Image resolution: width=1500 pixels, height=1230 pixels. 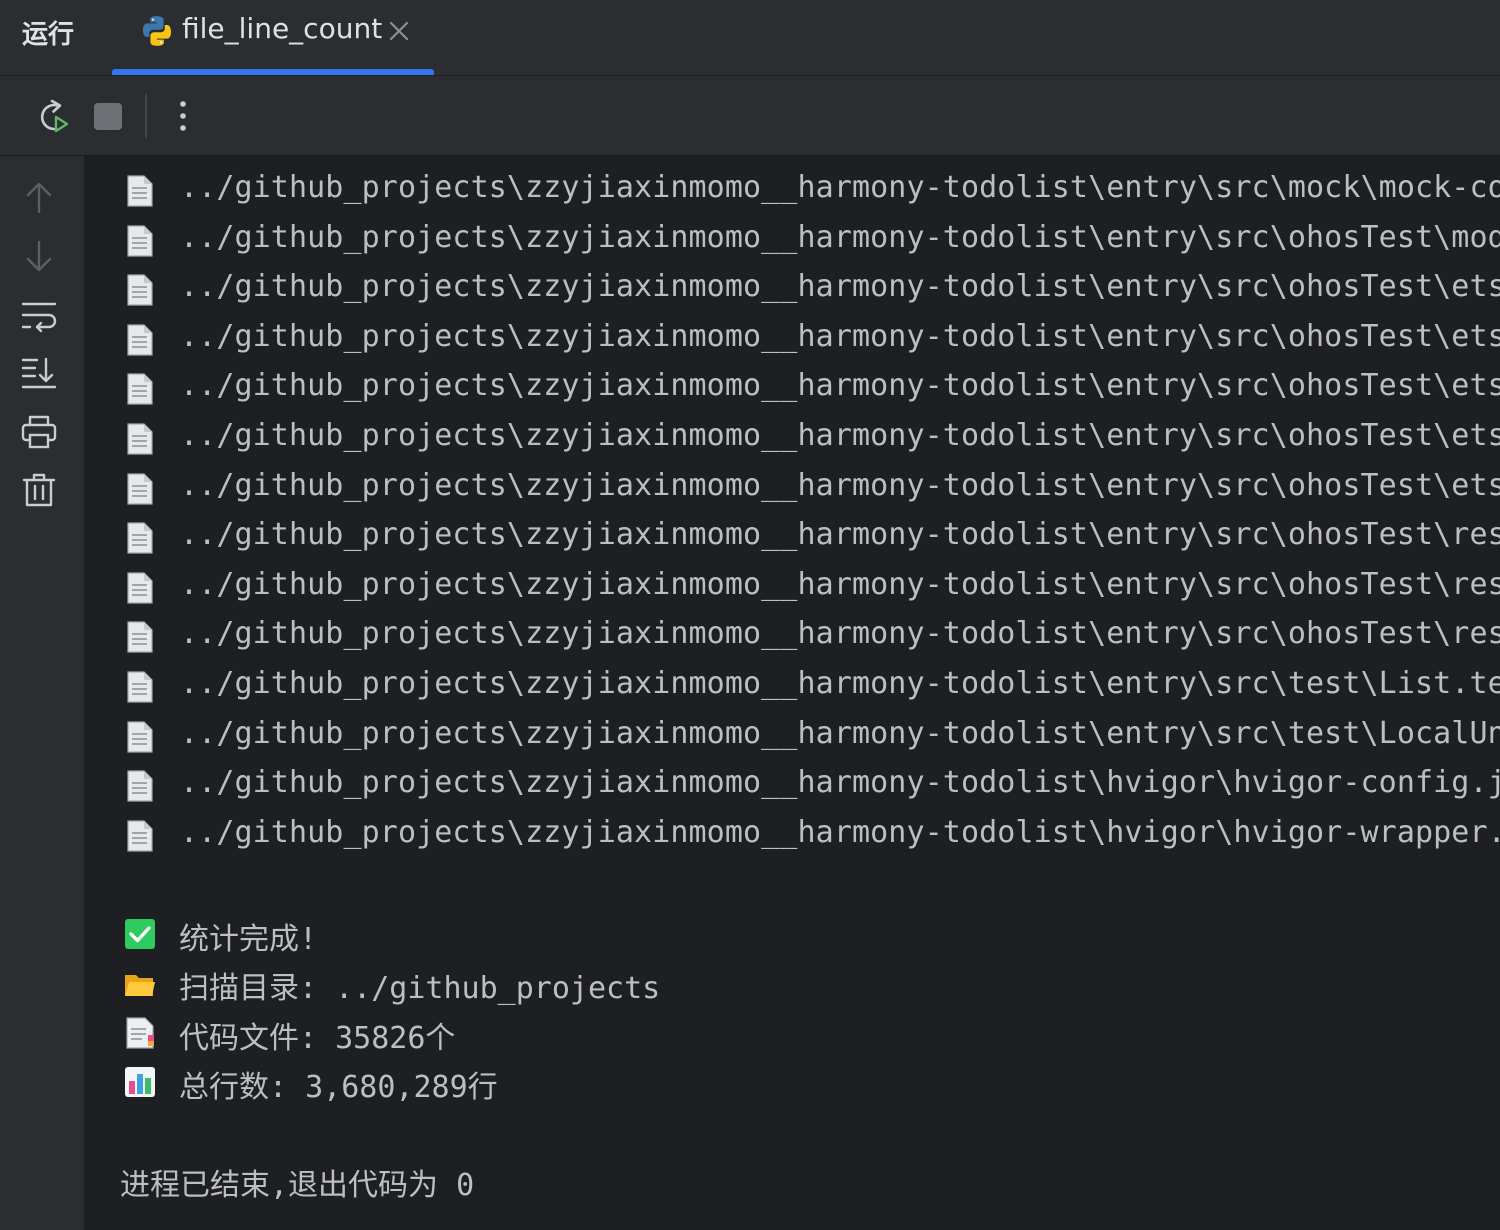 What do you see at coordinates (792, 937) in the screenshot?
I see `summary-done: 统计完成!` at bounding box center [792, 937].